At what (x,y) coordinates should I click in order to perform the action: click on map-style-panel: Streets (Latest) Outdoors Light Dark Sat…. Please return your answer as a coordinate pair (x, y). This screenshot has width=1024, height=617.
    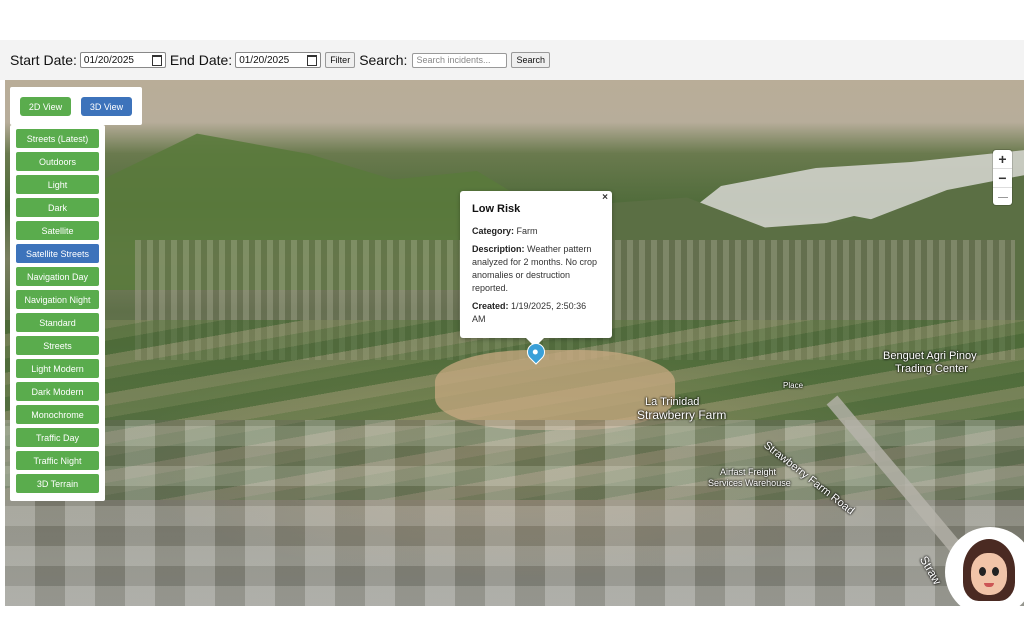
    Looking at the image, I should click on (57, 313).